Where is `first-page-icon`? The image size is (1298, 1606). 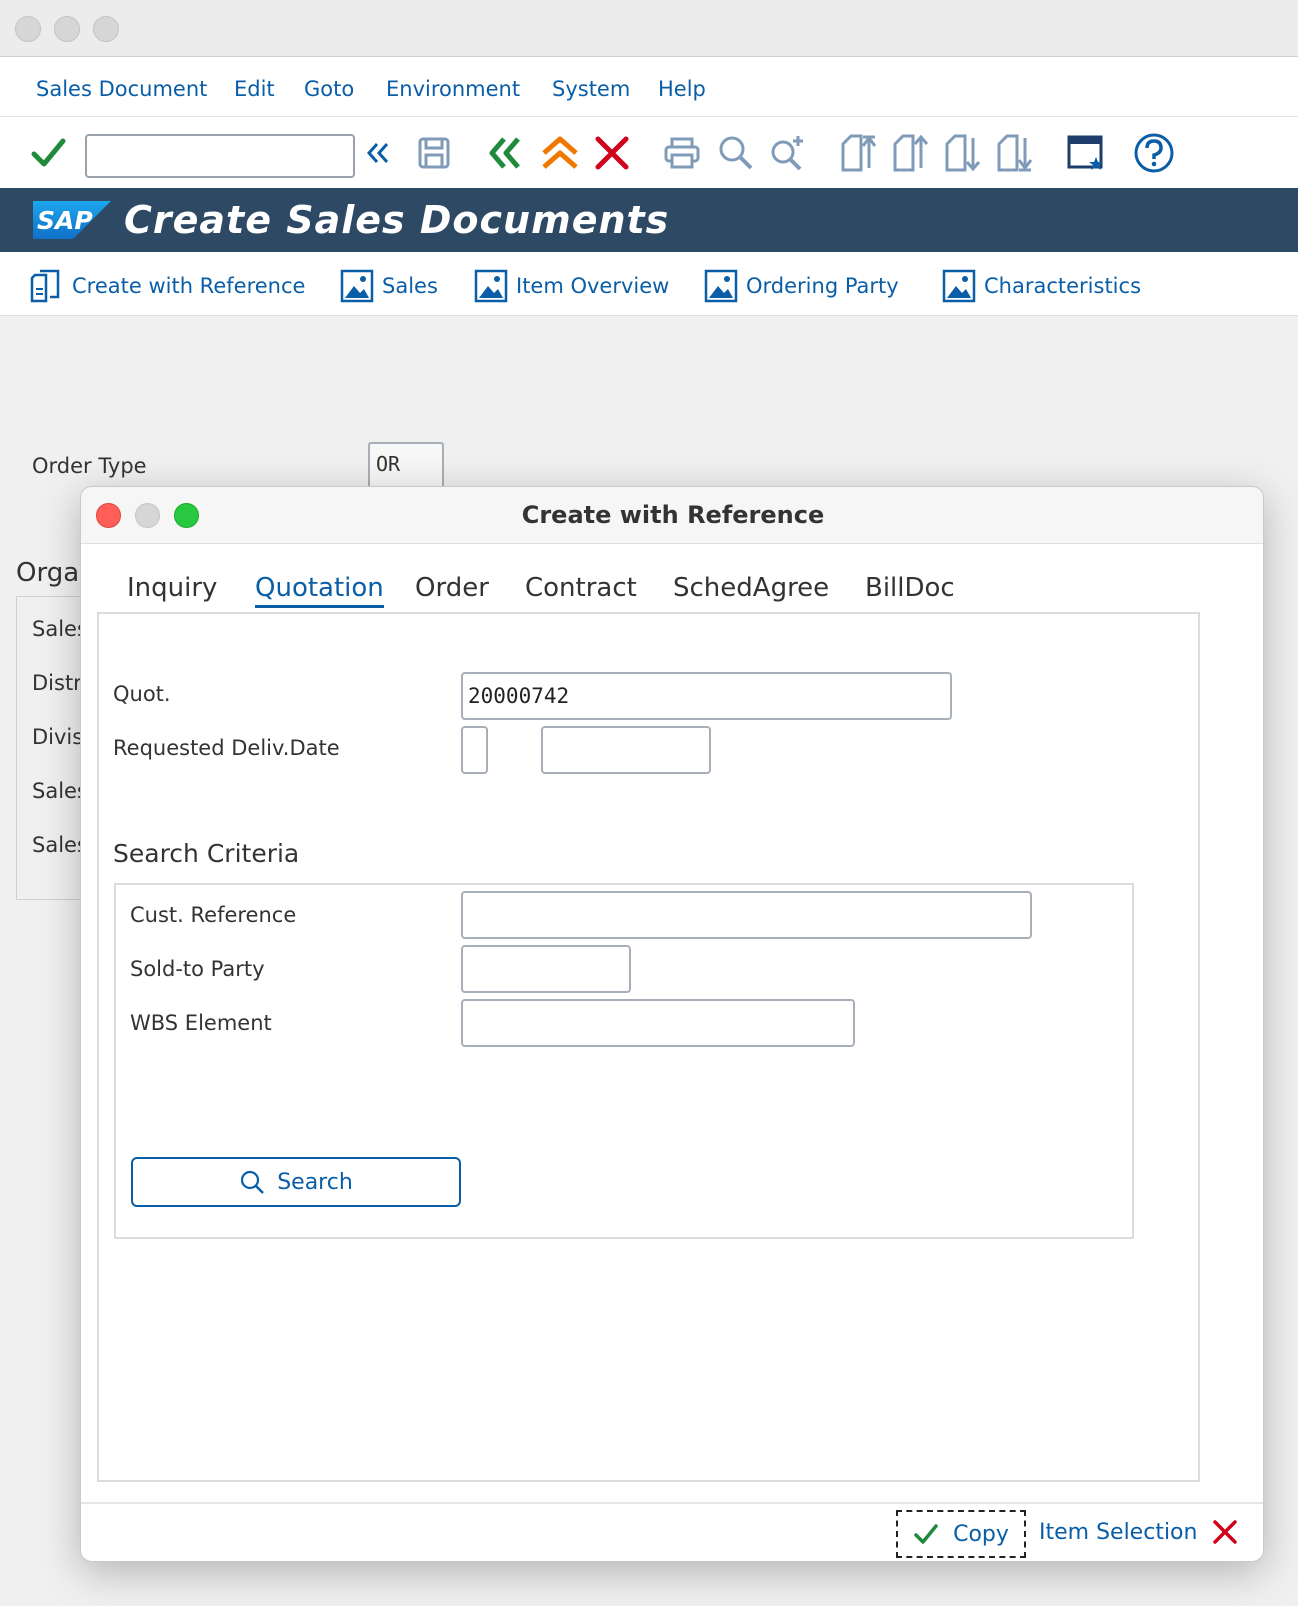
first-page-icon is located at coordinates (858, 153).